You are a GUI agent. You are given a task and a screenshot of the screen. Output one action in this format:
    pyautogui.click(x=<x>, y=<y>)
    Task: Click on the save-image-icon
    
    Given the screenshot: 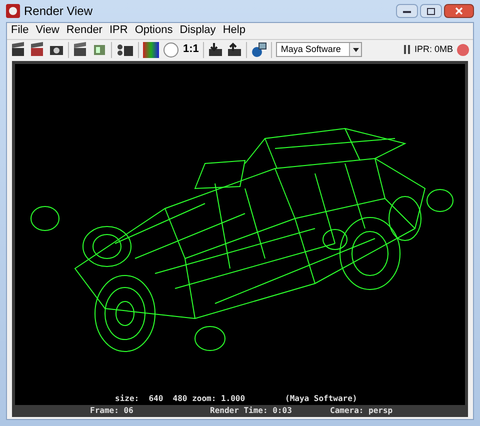 What is the action you would take?
    pyautogui.click(x=234, y=49)
    